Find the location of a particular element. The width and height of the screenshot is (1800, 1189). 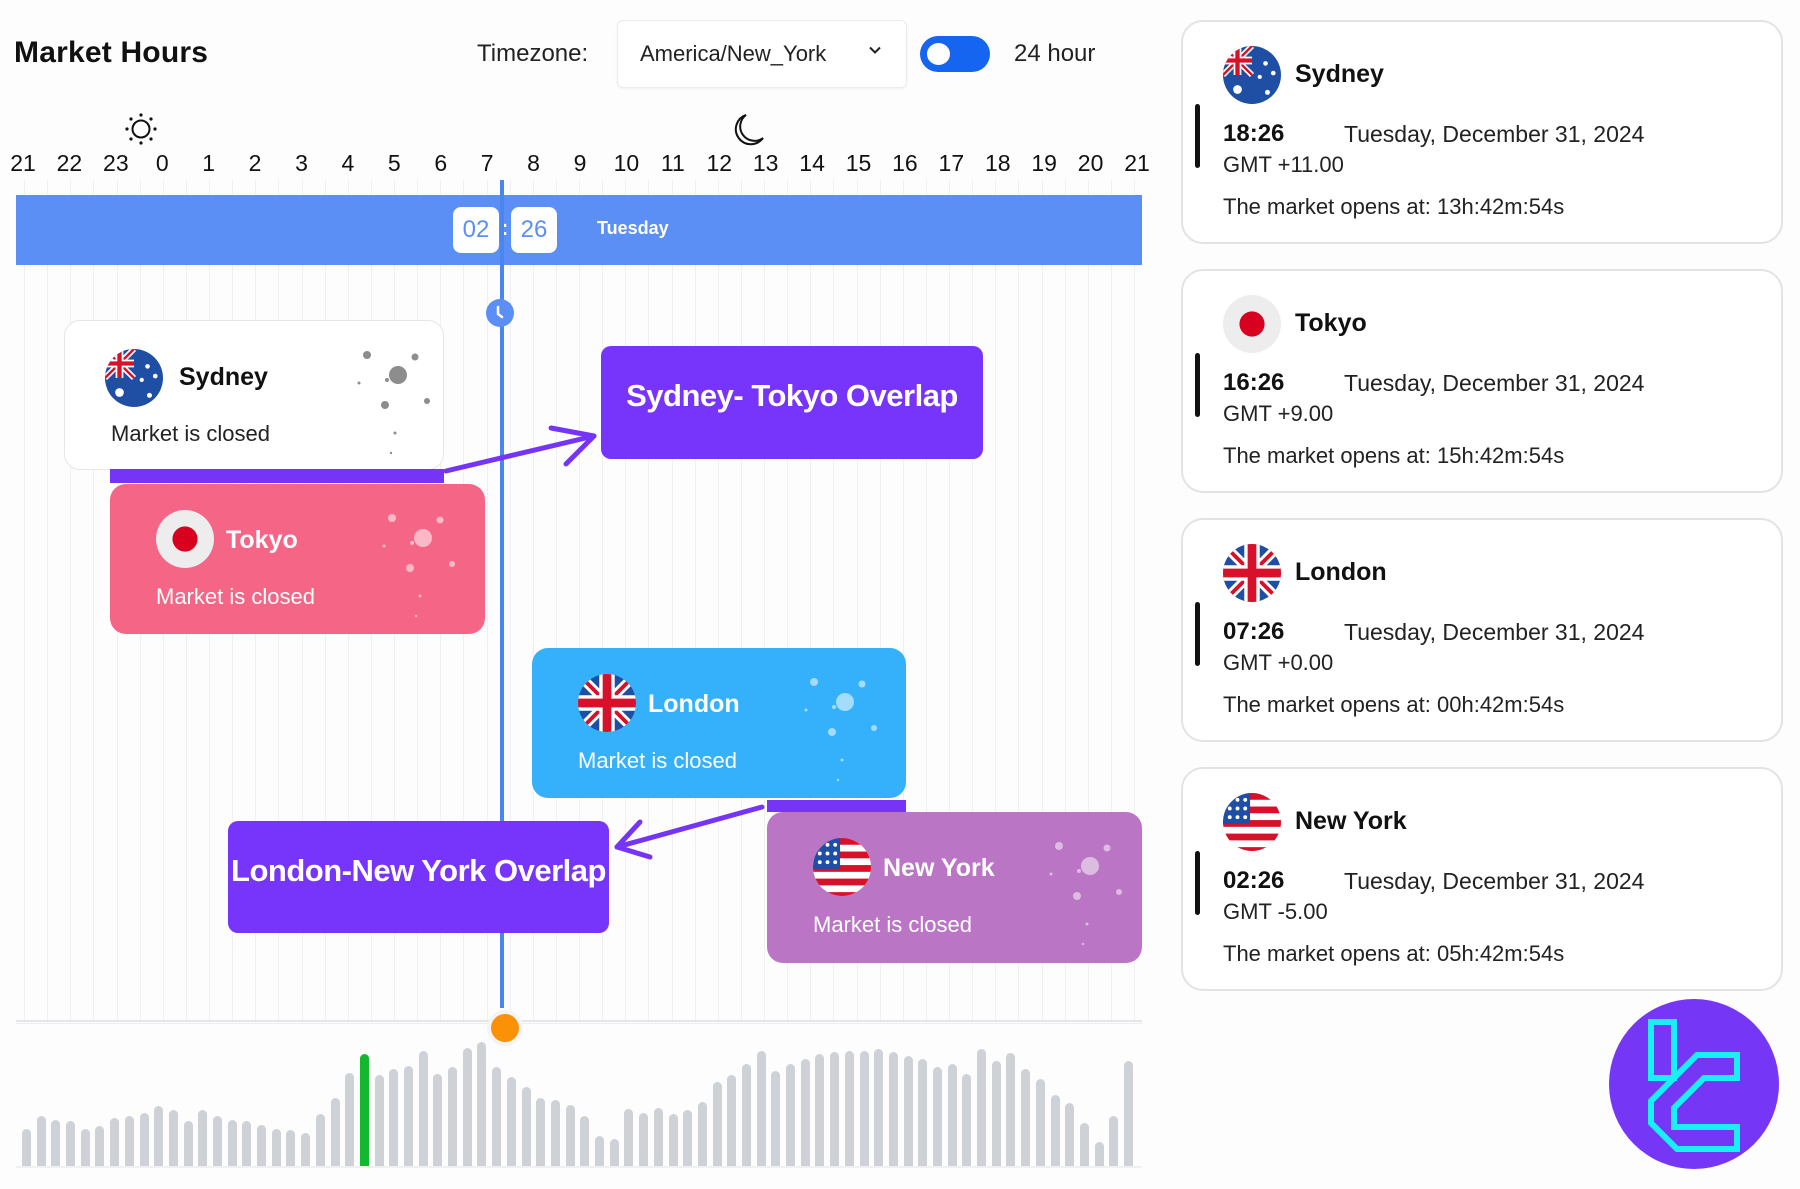

sydney-tokyo-overlap-bar is located at coordinates (277, 476).